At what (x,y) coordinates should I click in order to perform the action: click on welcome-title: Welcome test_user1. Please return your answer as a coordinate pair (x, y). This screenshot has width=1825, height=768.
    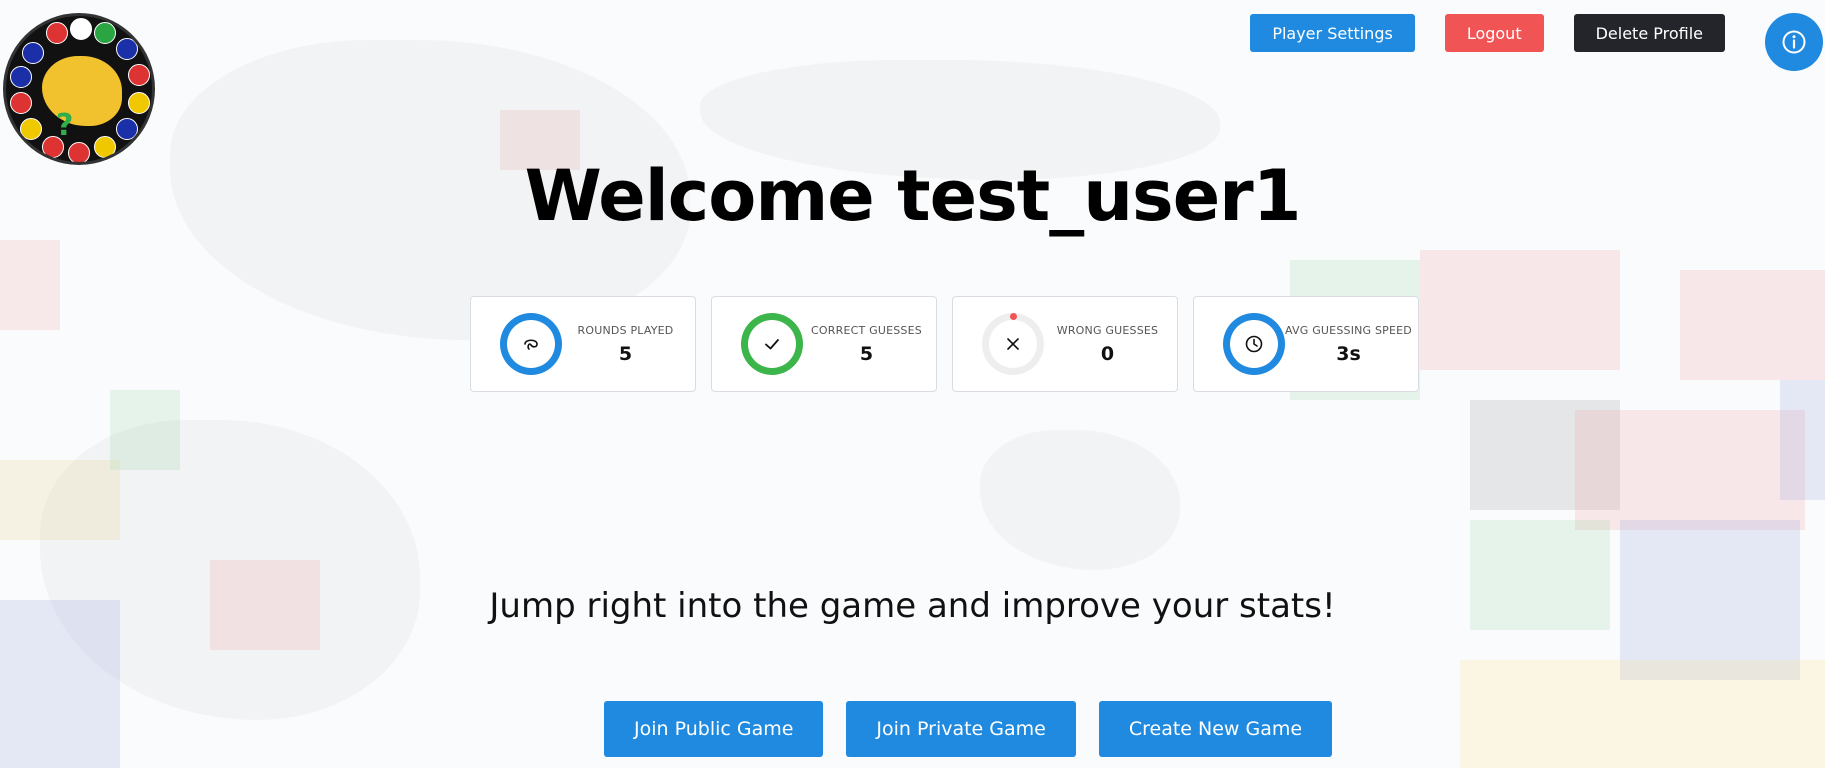
    Looking at the image, I should click on (913, 196).